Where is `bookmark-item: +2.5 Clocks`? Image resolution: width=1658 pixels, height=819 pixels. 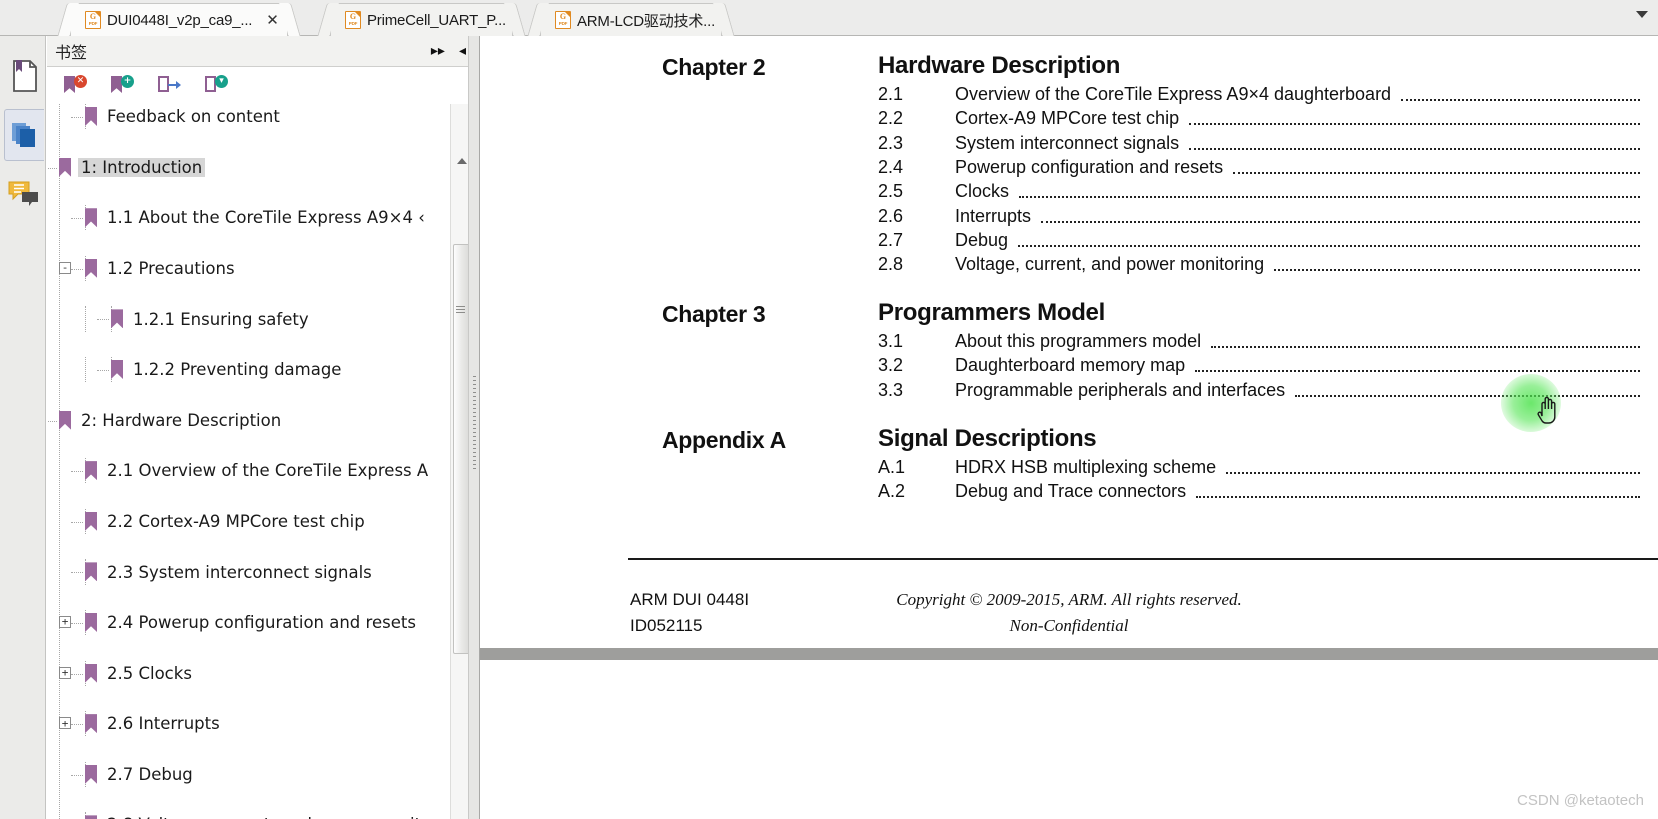 bookmark-item: +2.5 Clocks is located at coordinates (259, 673).